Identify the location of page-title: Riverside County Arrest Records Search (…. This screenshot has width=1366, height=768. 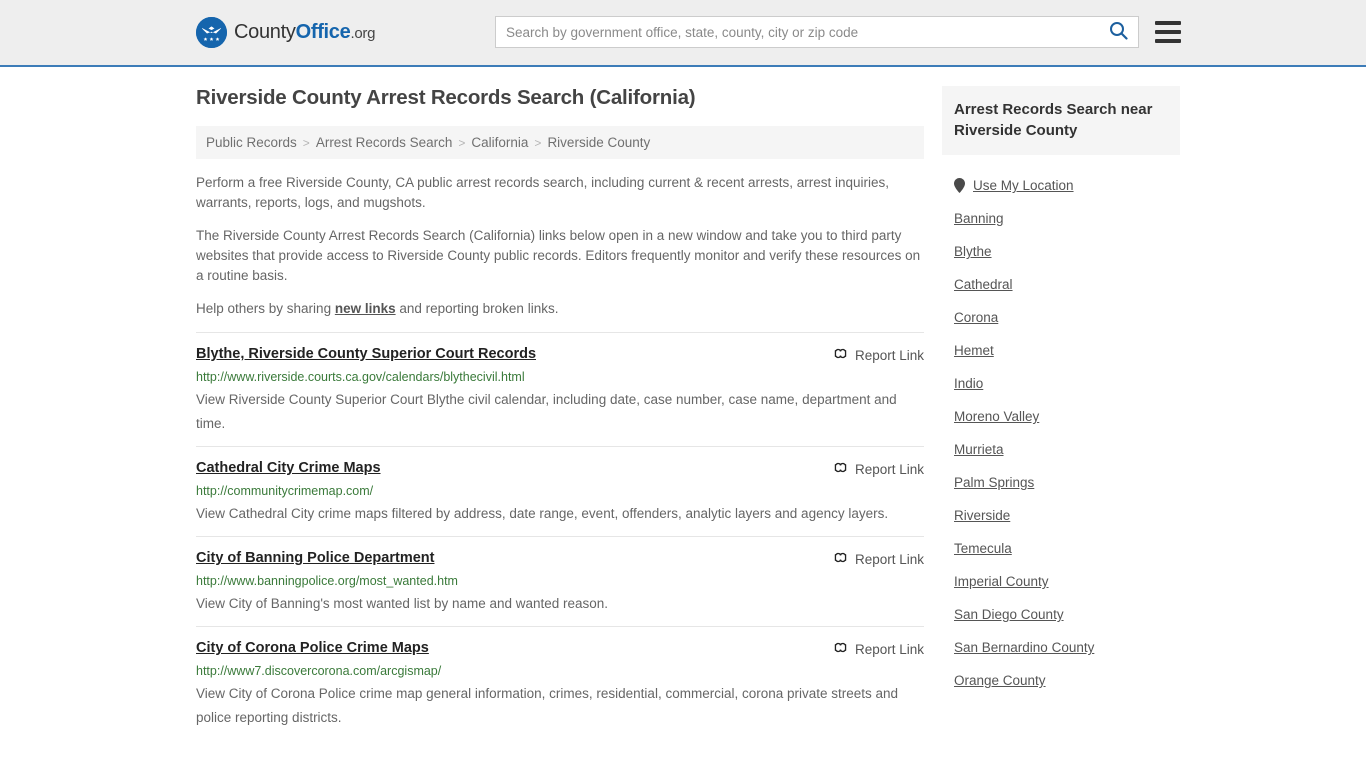
(446, 97).